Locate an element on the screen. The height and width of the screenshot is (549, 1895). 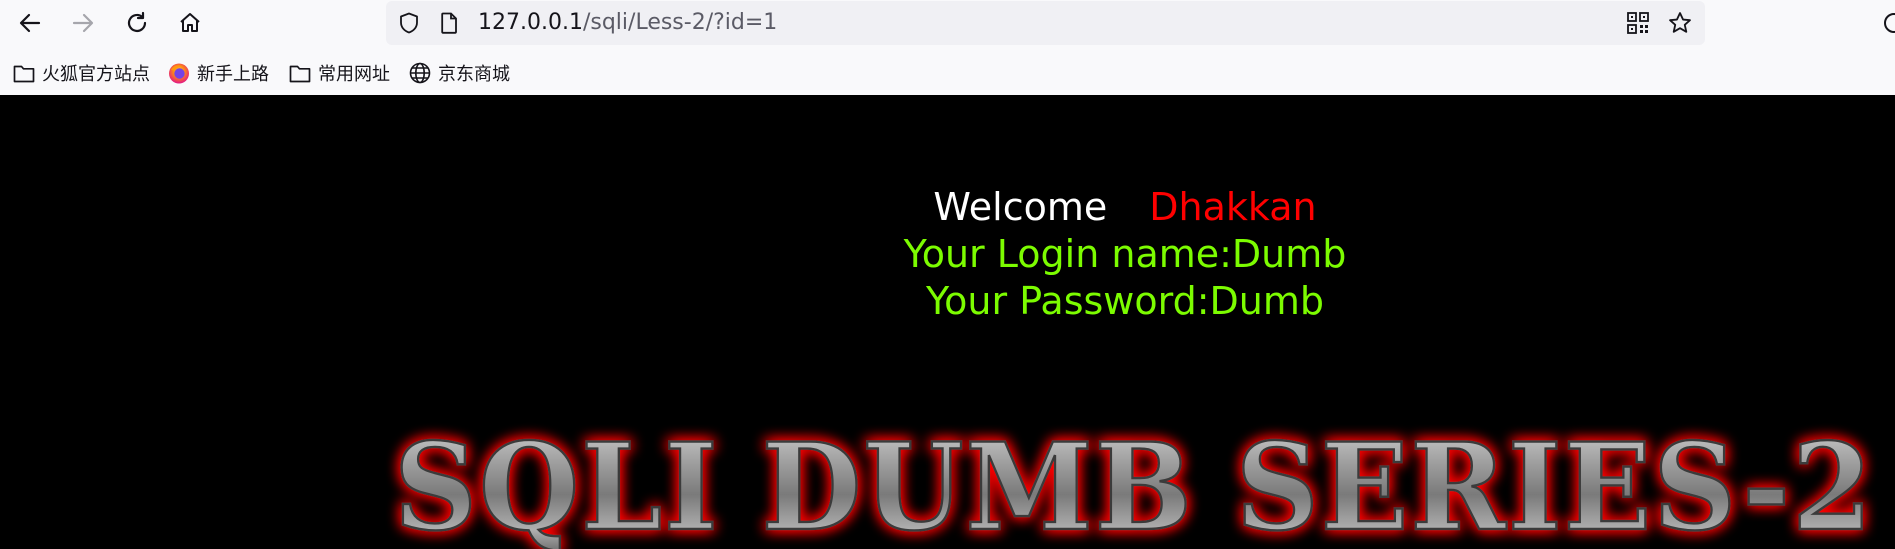
bookmark-label: 京东商城 is located at coordinates (474, 74).